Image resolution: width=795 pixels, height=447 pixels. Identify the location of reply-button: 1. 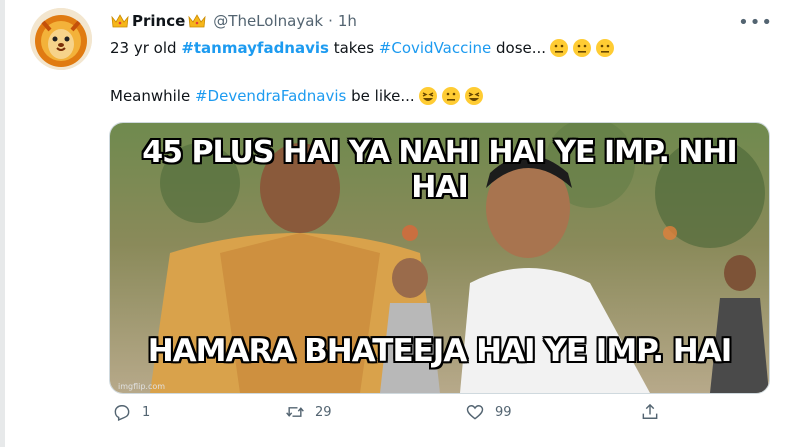
(131, 412).